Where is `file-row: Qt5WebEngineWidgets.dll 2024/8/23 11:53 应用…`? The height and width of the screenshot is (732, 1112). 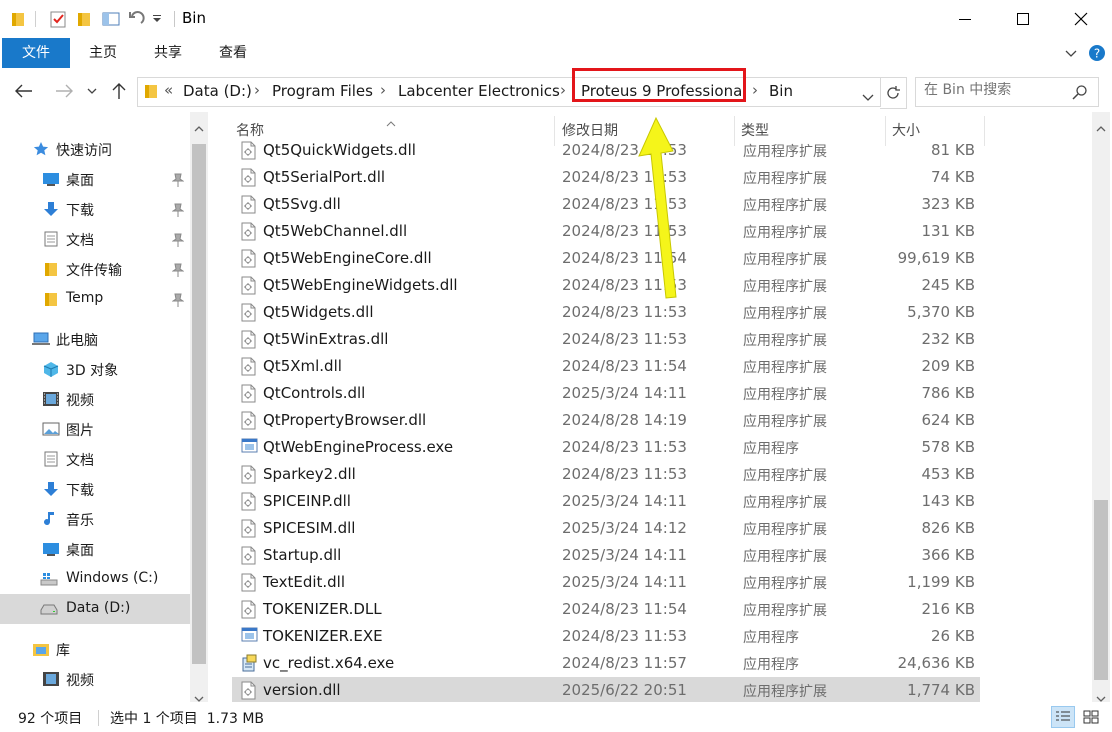
file-row: Qt5WebEngineWidgets.dll 2024/8/23 11:53 应用… is located at coordinates (606, 285).